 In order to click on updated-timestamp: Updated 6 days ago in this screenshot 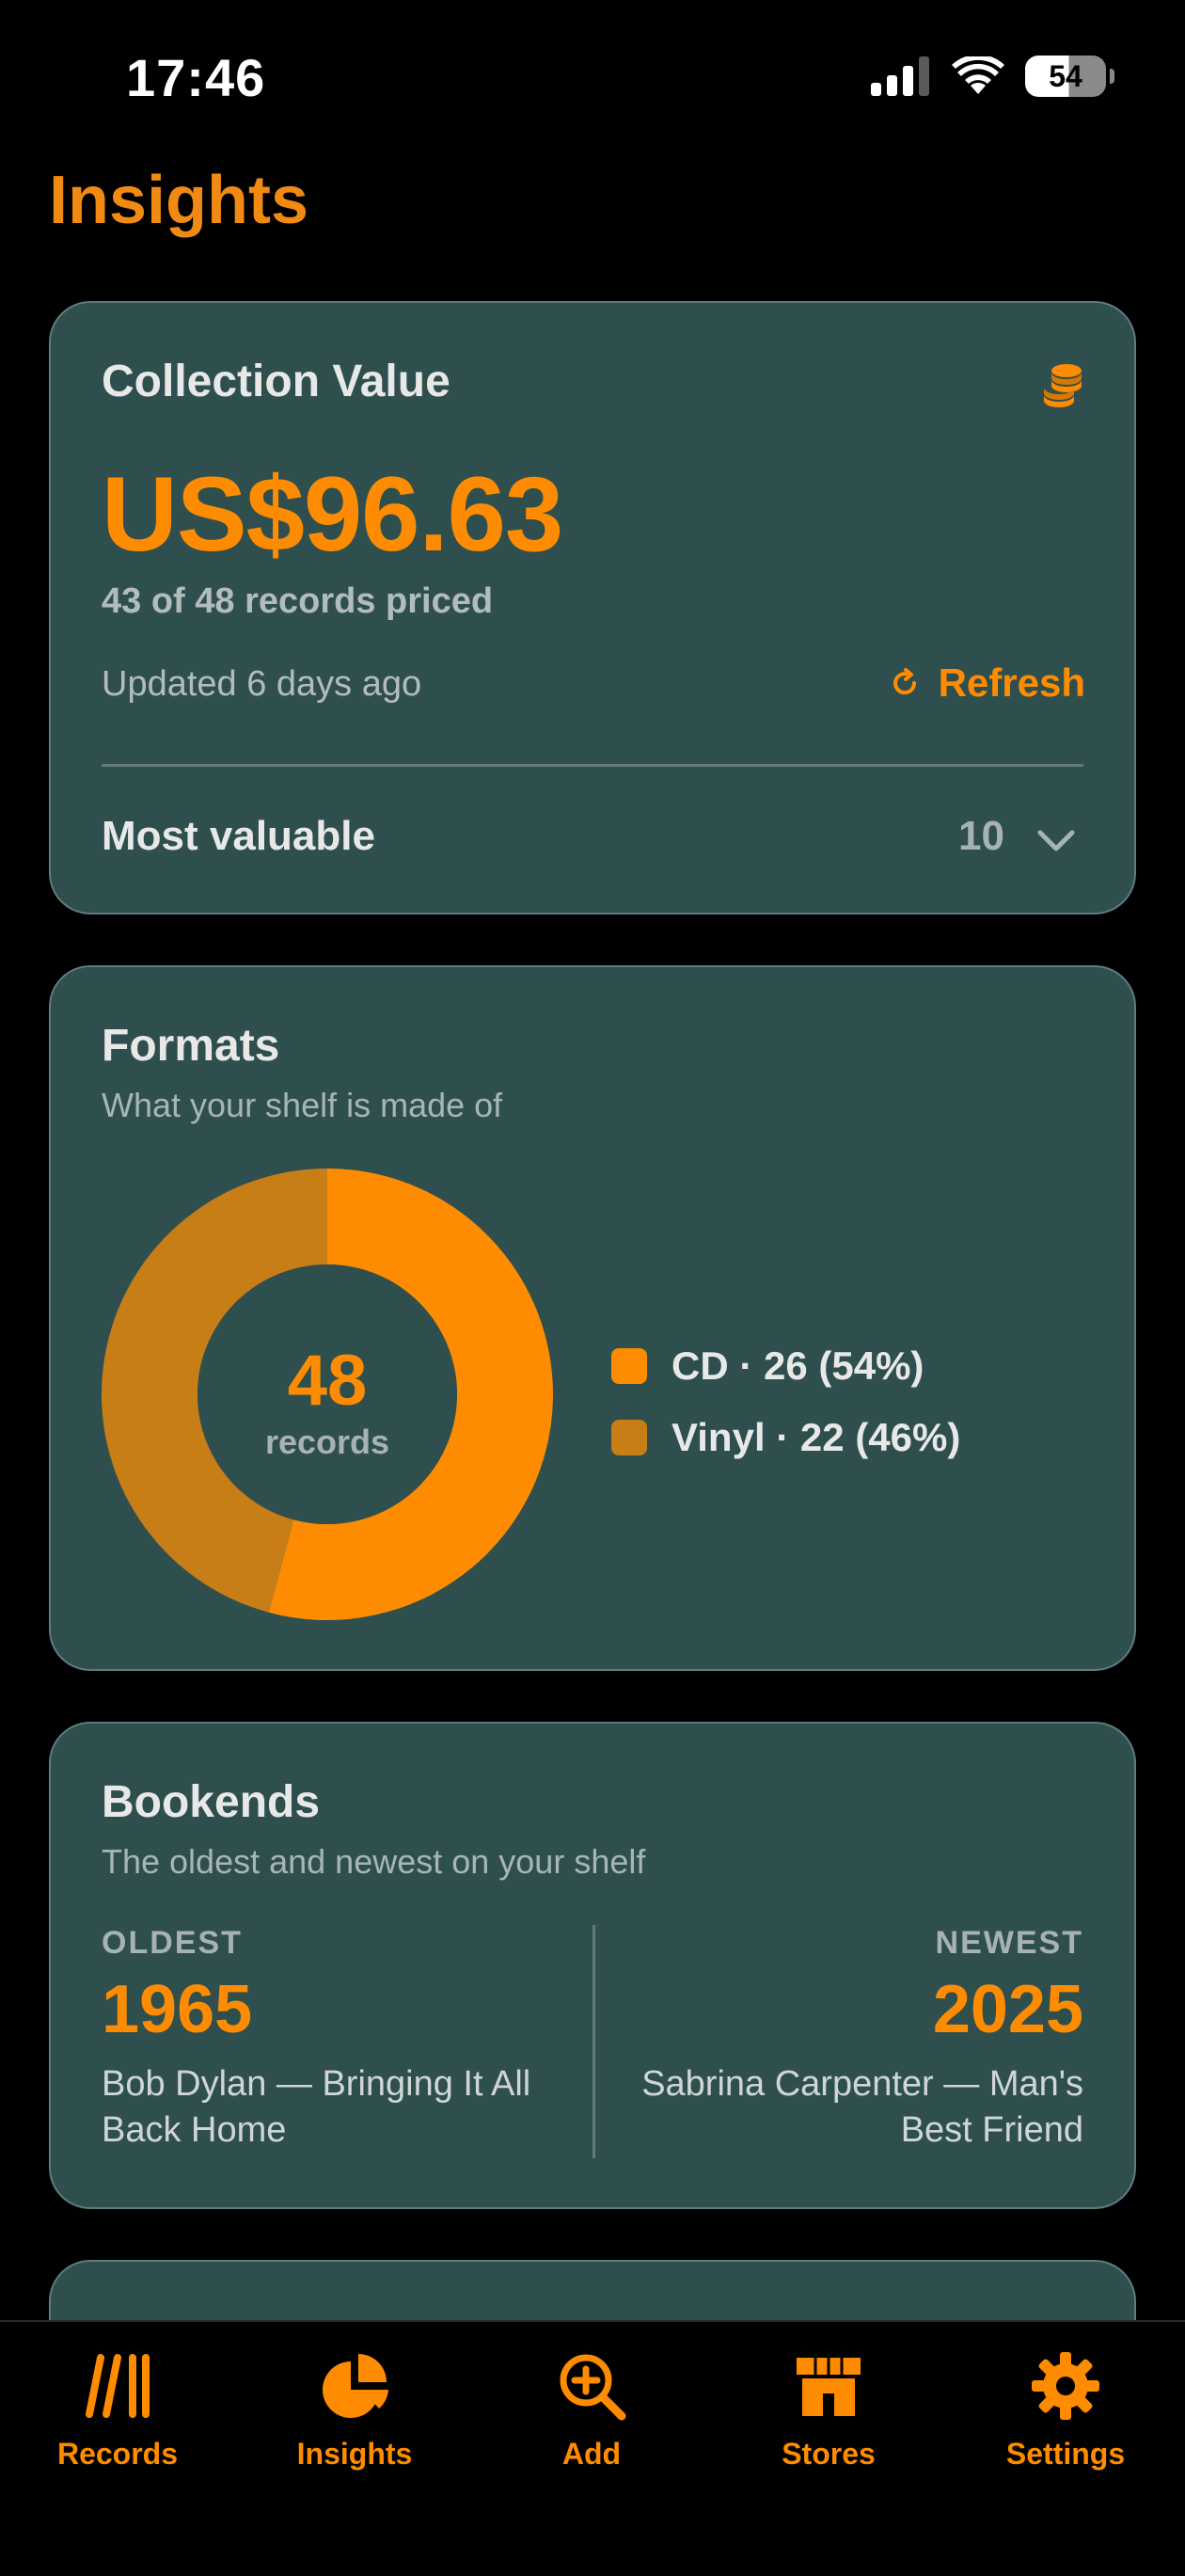, I will do `click(262, 684)`.